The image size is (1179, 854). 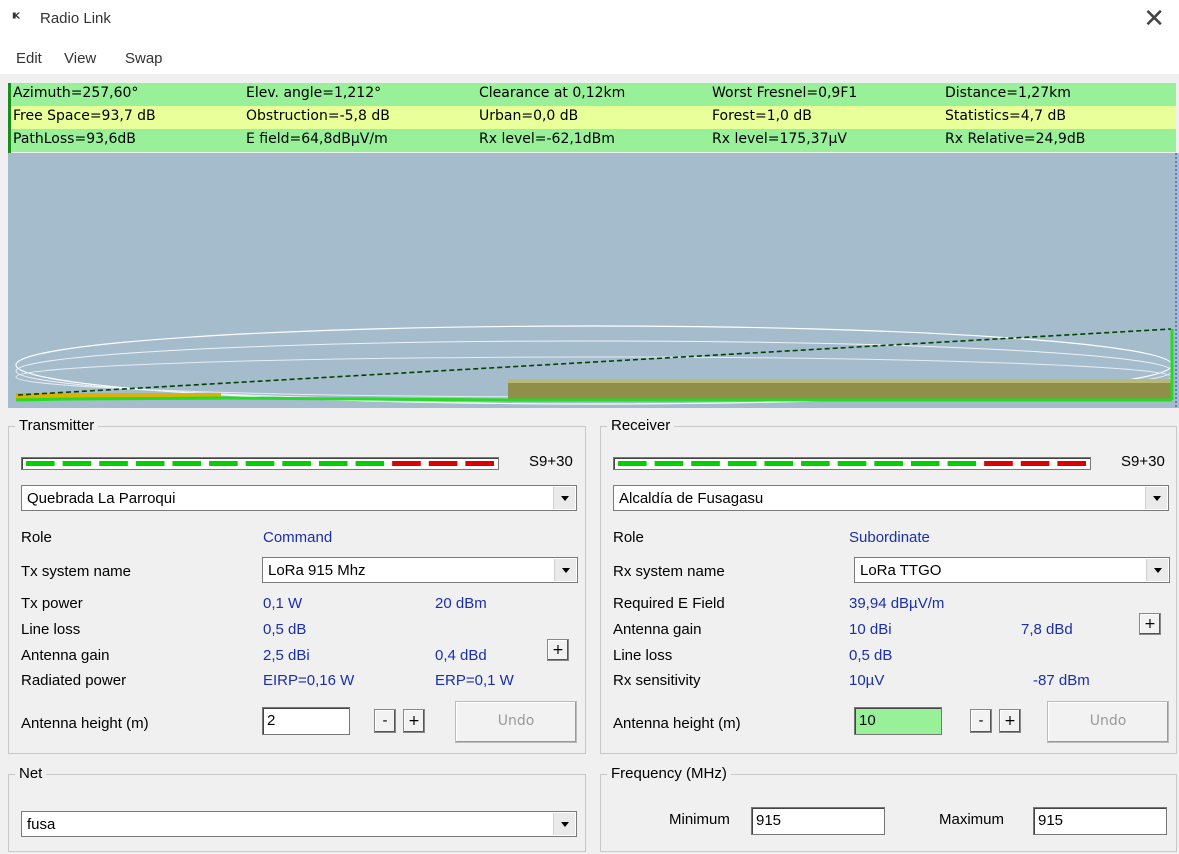 I want to click on rx-system-label: Rx system name, so click(x=669, y=571).